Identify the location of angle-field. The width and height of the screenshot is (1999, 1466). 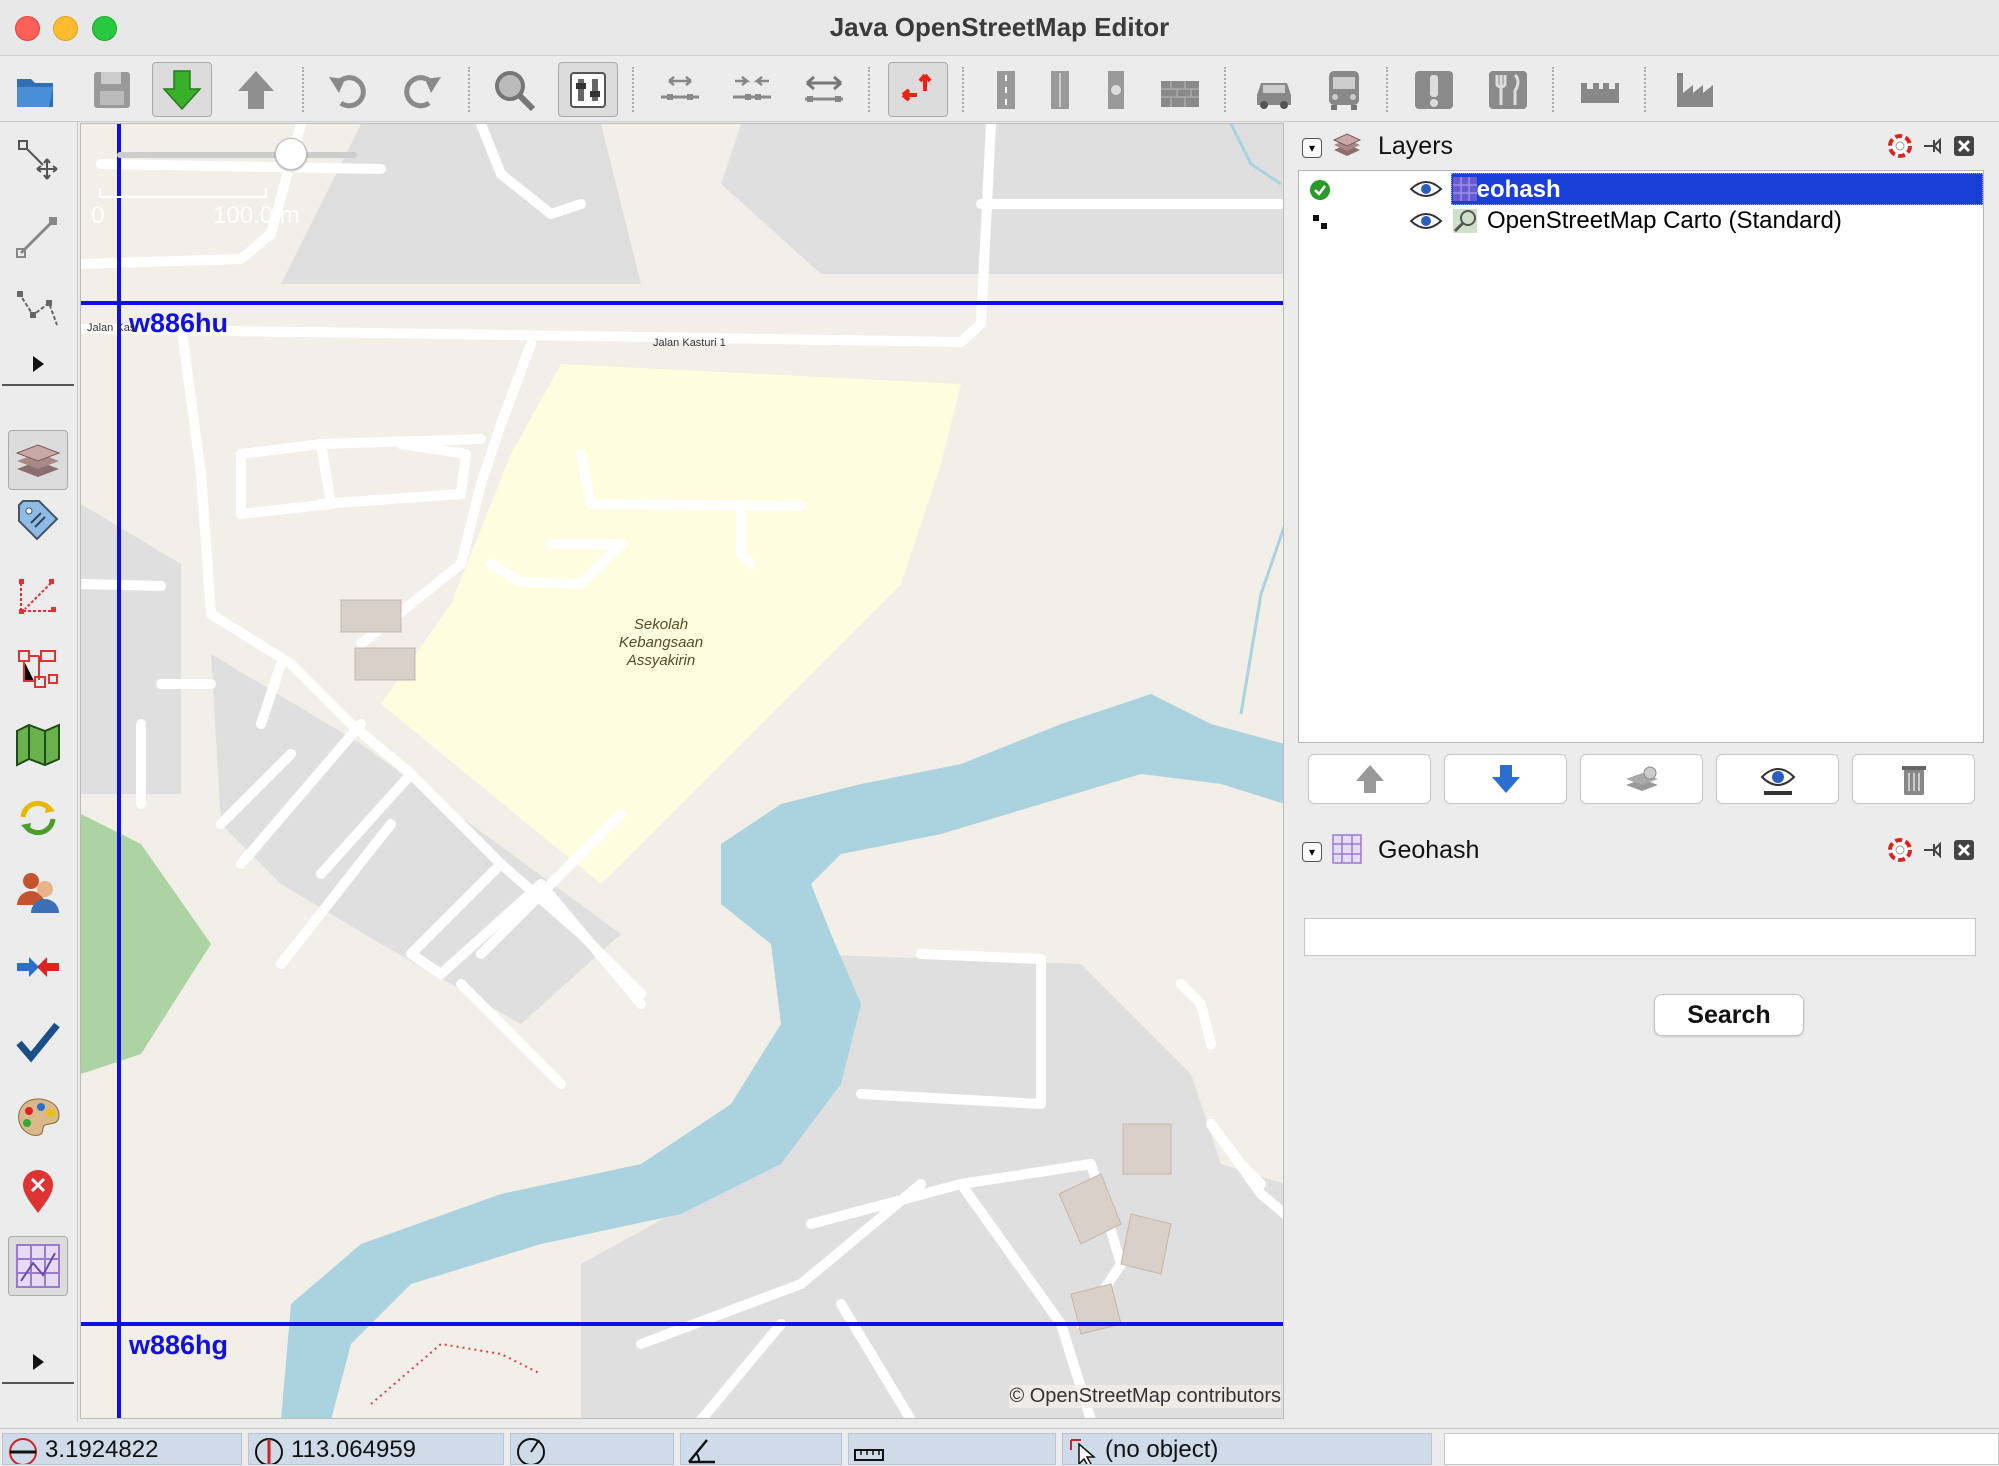
(761, 1449).